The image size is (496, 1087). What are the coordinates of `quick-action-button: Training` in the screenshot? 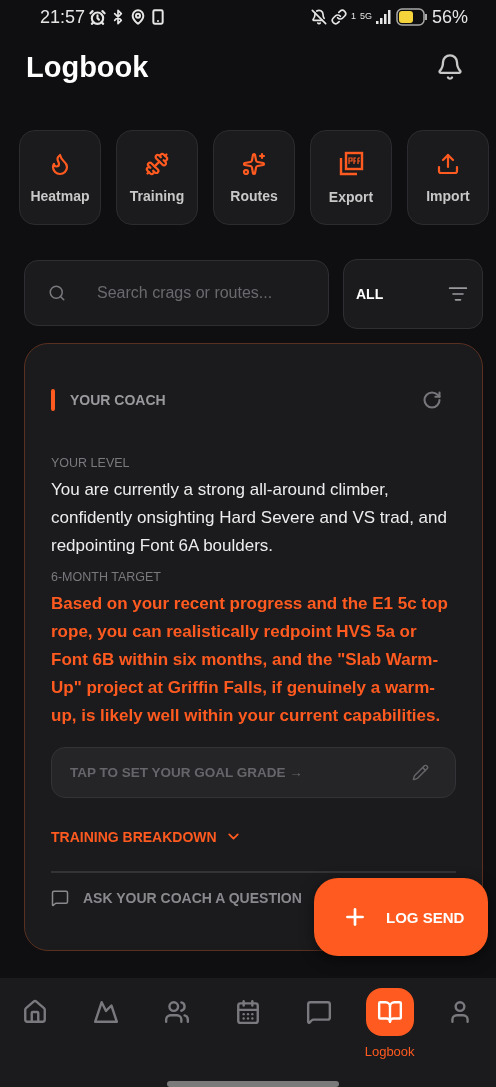 It's located at (157, 177).